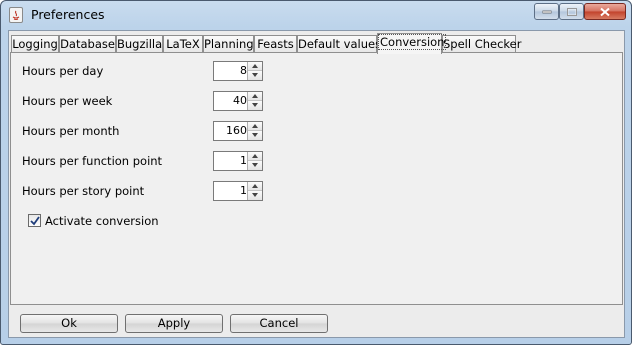 The image size is (632, 345). I want to click on checkmark-icon, so click(35, 221).